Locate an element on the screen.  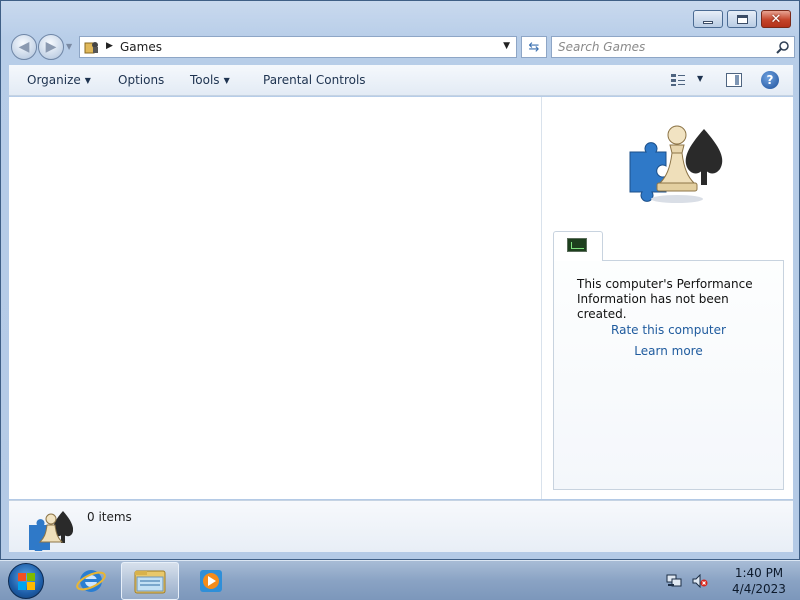
clock-time: 1:40 PM is located at coordinates (759, 573).